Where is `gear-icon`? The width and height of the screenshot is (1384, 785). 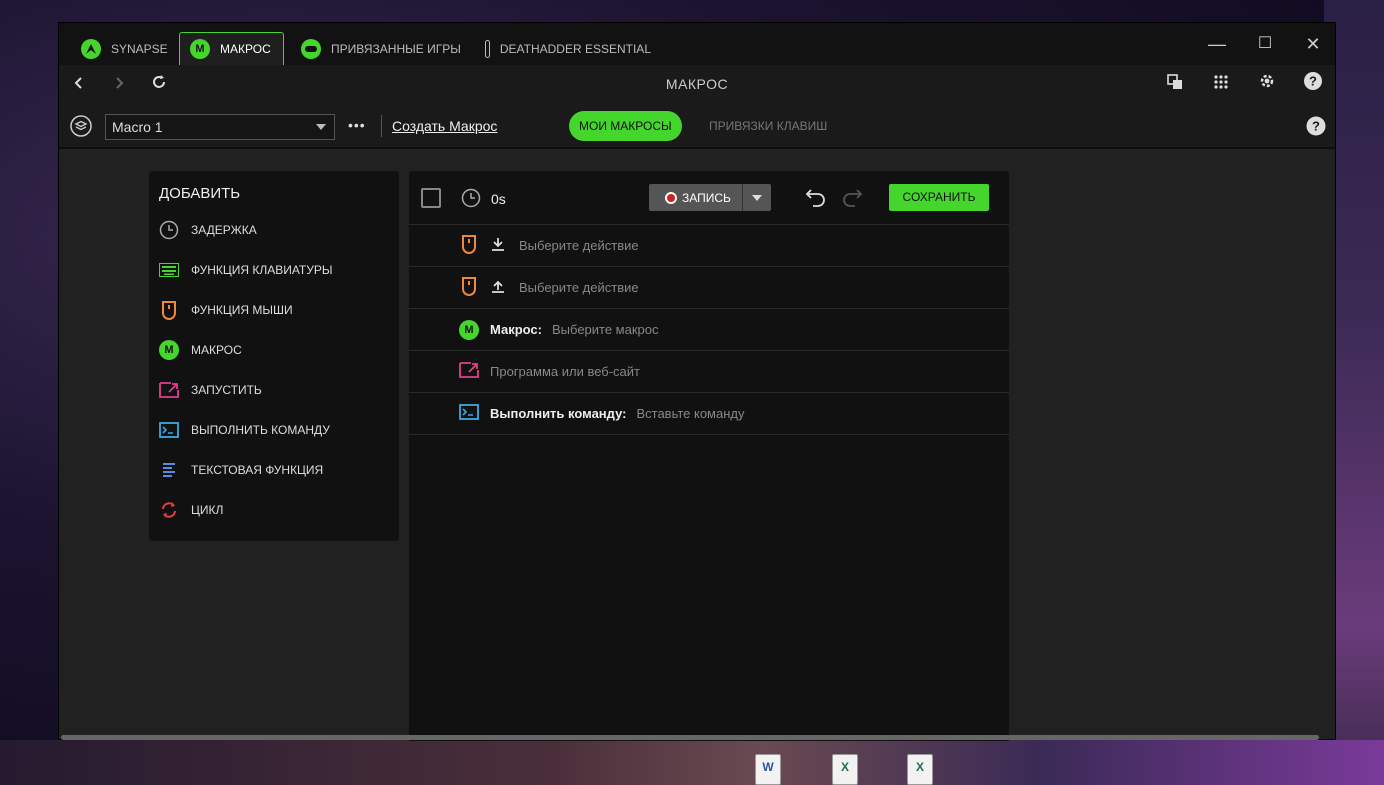
gear-icon is located at coordinates (1267, 81).